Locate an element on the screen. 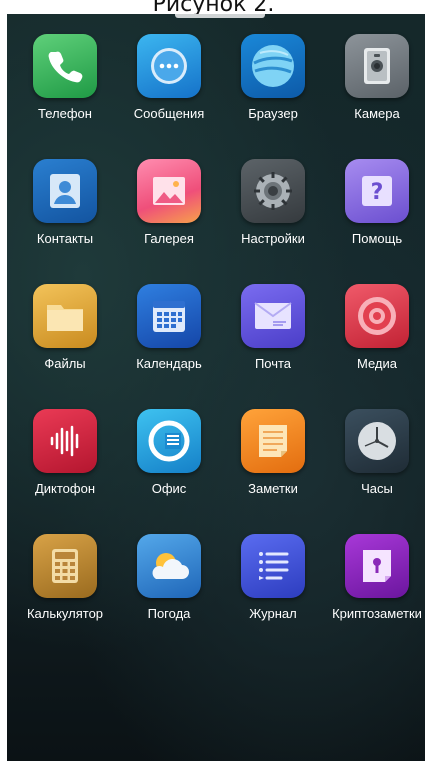 The height and width of the screenshot is (761, 427). app-contacts: Контакты is located at coordinates (65, 221).